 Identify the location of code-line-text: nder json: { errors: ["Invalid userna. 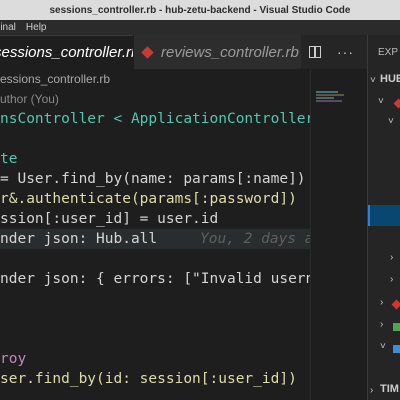
(155, 279).